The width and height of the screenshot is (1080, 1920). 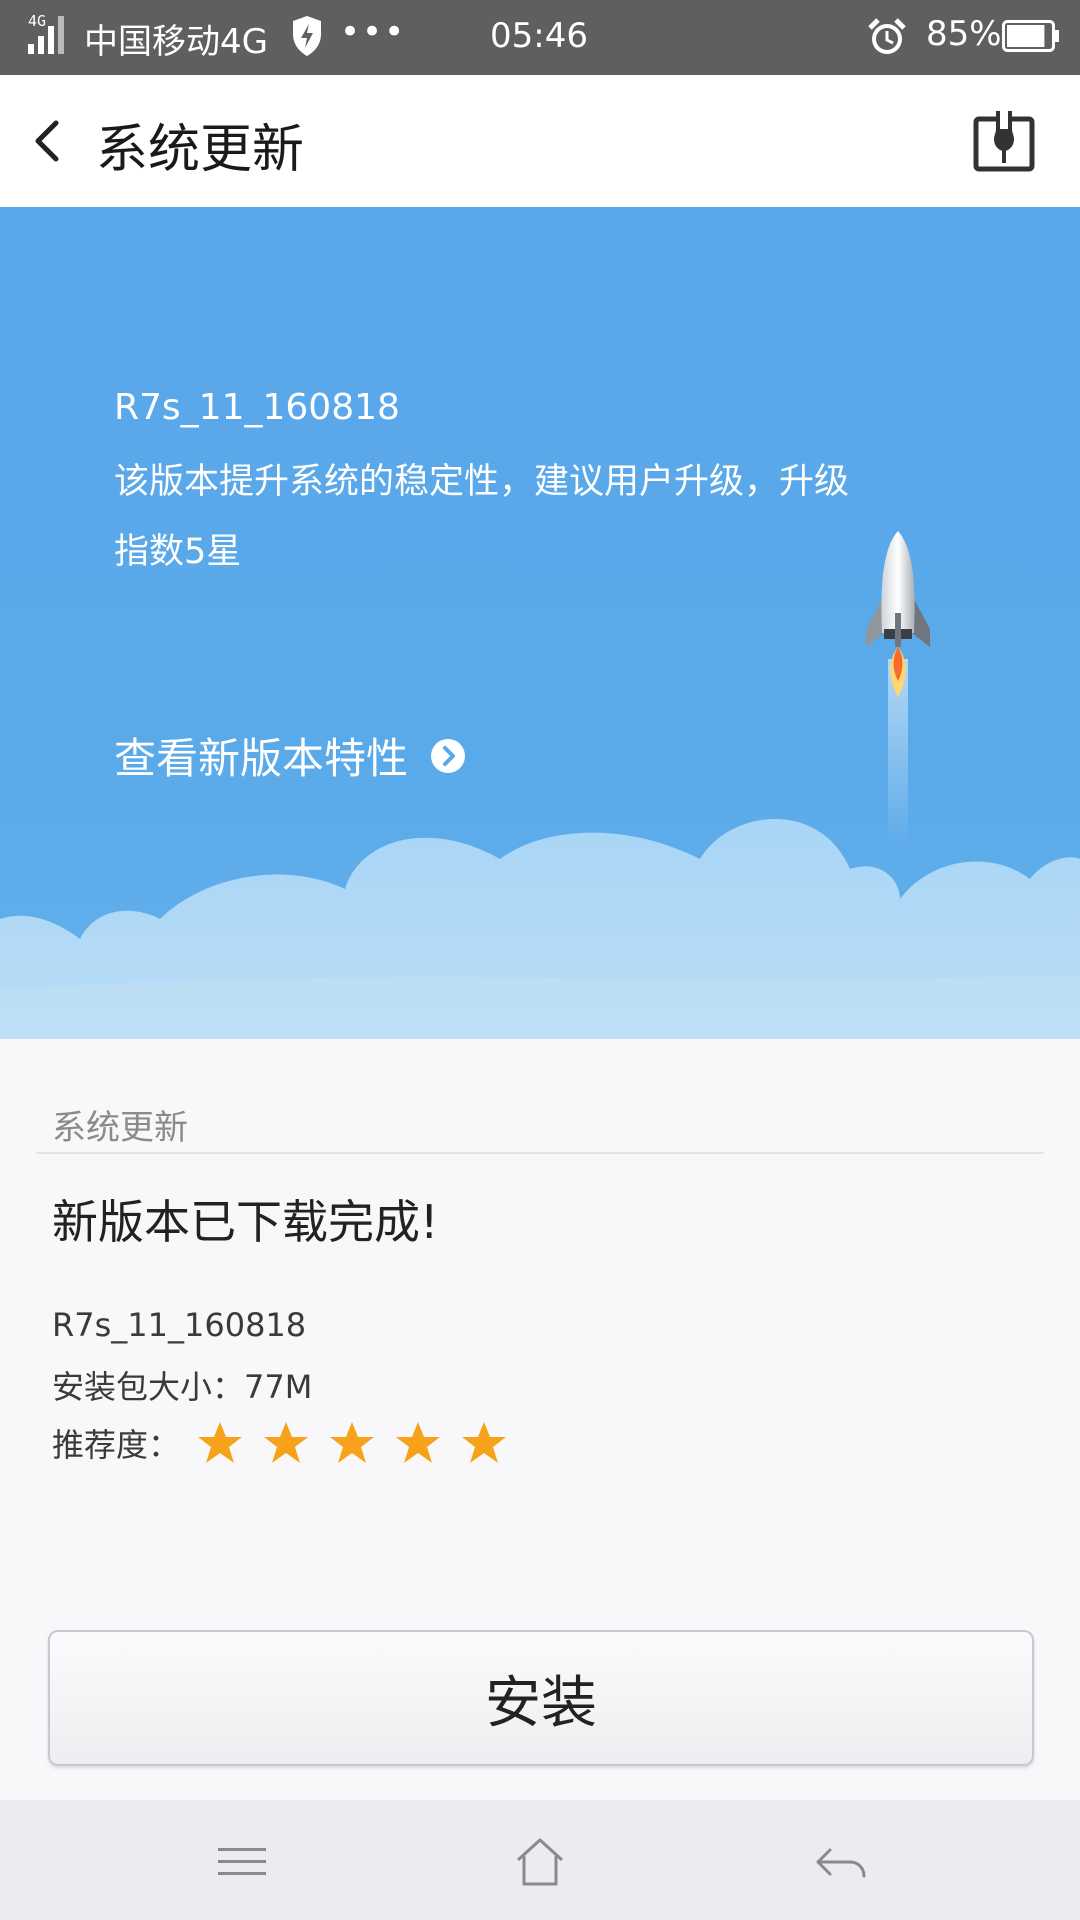 I want to click on hero-version: R7s_11_160818, so click(x=257, y=407).